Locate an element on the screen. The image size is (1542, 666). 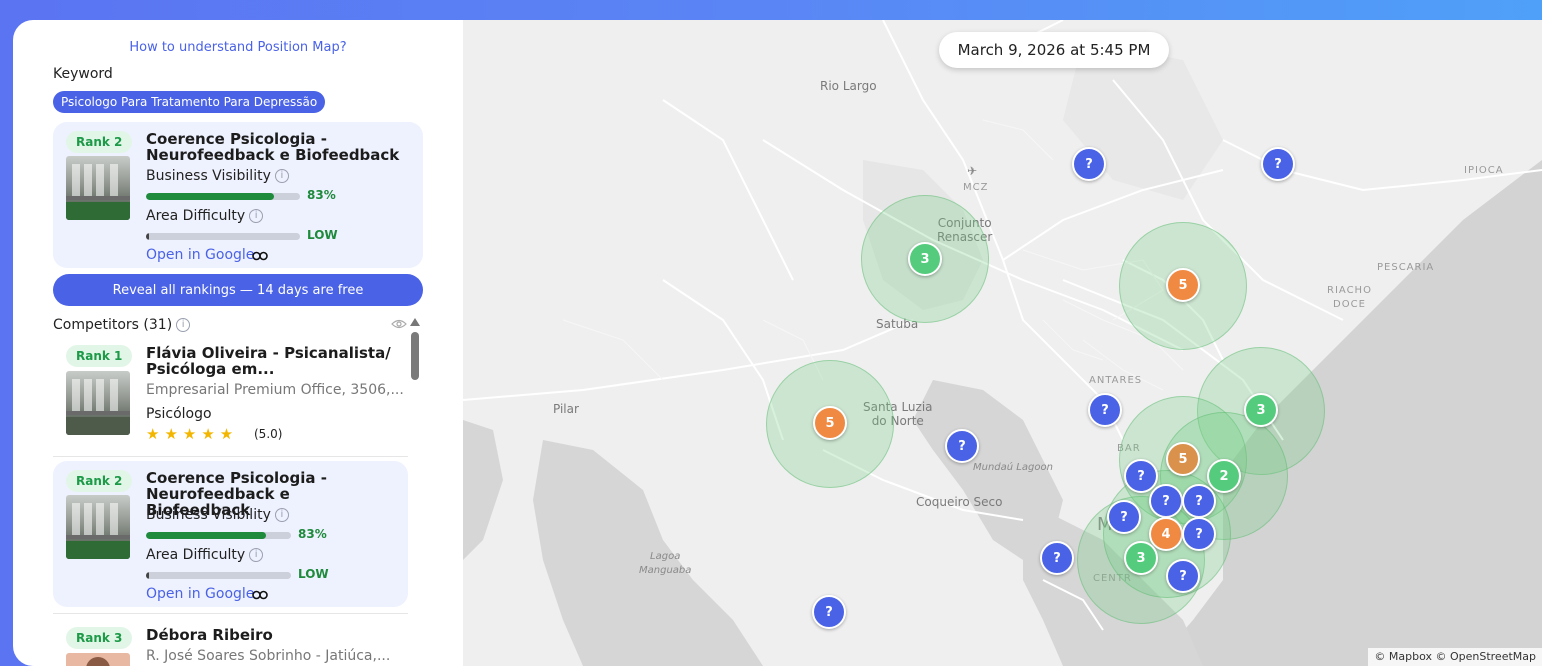
place-rio-largo: Rio Largo is located at coordinates (848, 86).